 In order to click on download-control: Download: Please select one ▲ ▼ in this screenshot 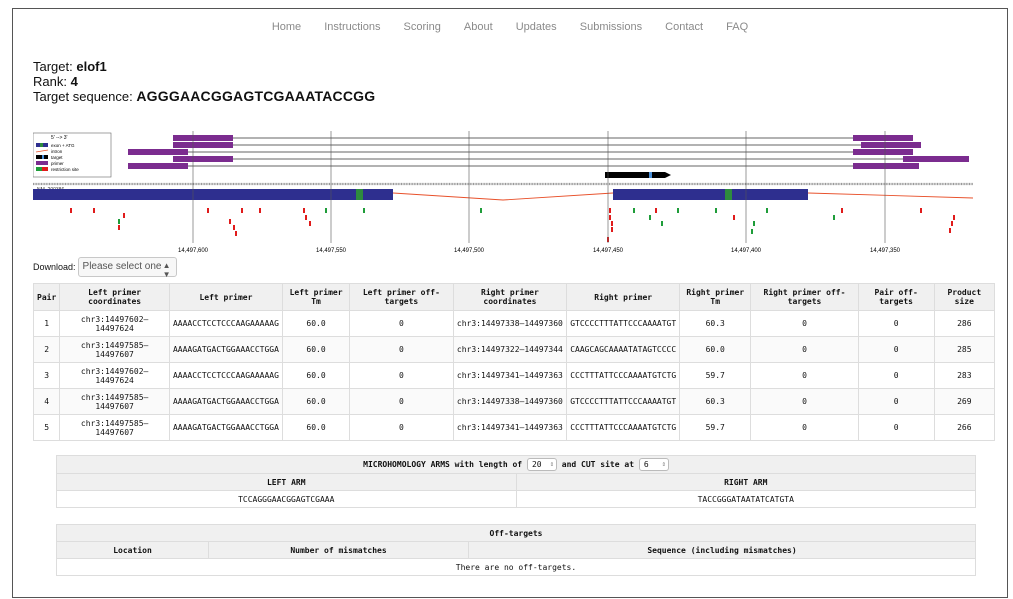, I will do `click(105, 268)`.